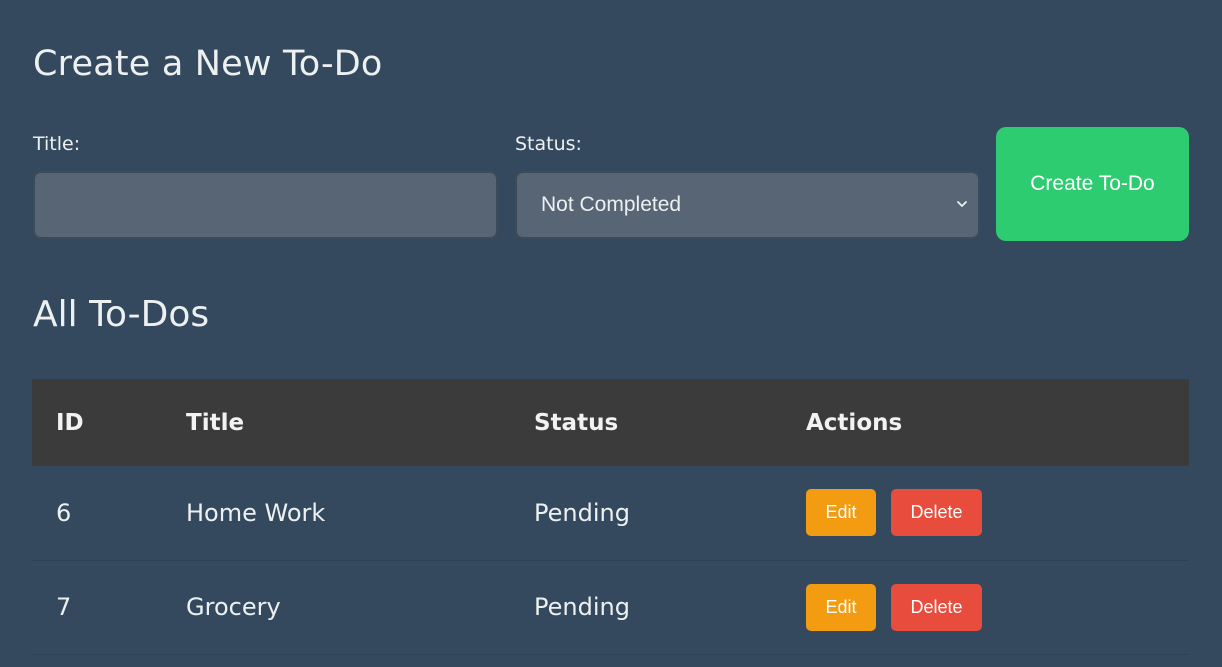 This screenshot has width=1222, height=667. I want to click on column-header-id: ID, so click(70, 422).